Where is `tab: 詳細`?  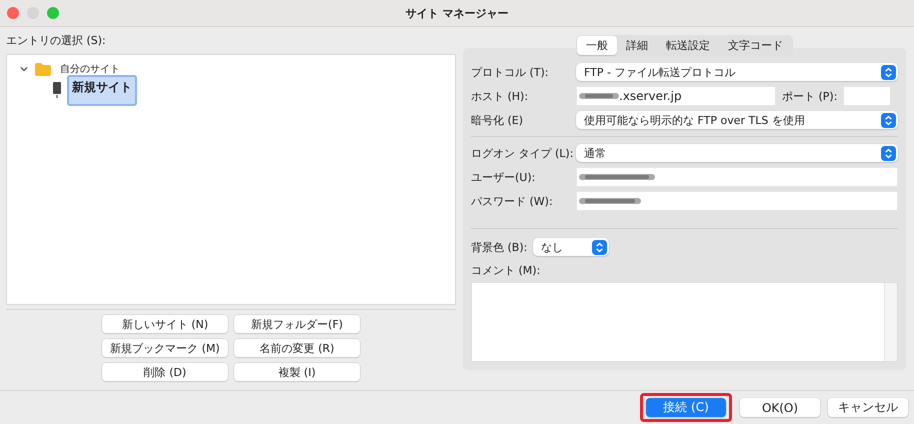
tab: 詳細 is located at coordinates (637, 45).